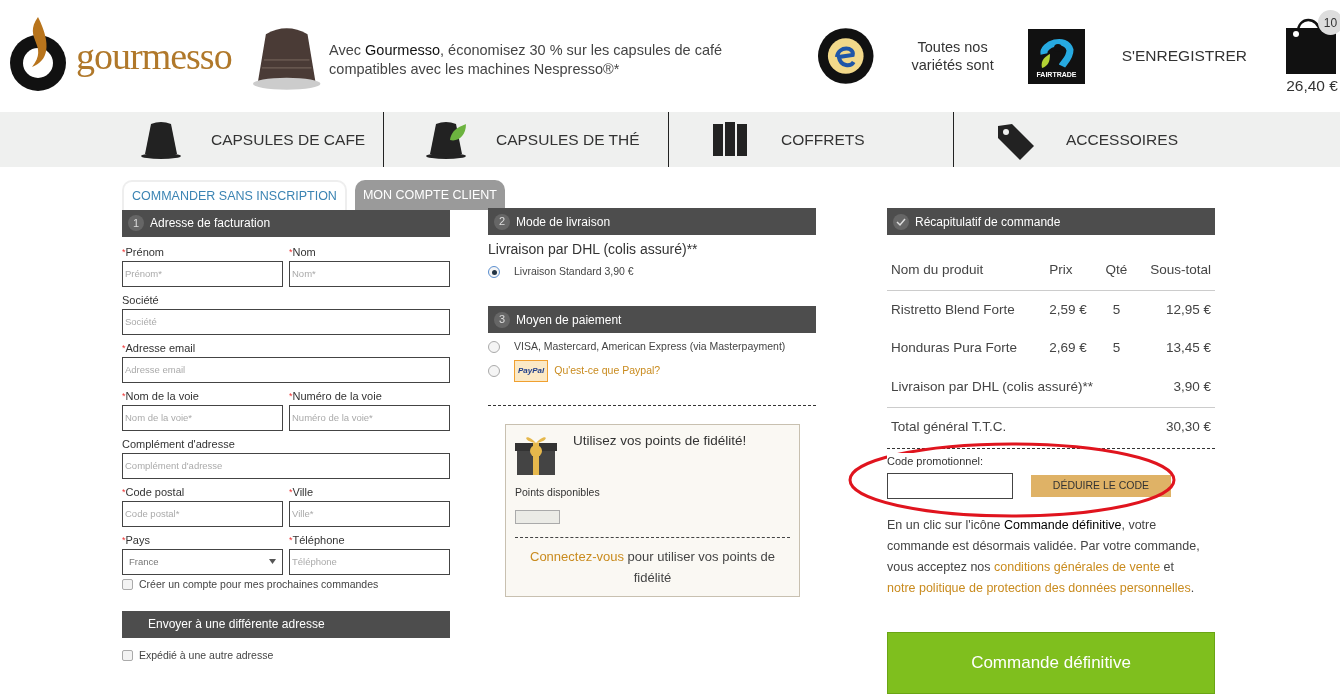 Image resolution: width=1340 pixels, height=698 pixels. I want to click on logo-text: gourmesso, so click(154, 56).